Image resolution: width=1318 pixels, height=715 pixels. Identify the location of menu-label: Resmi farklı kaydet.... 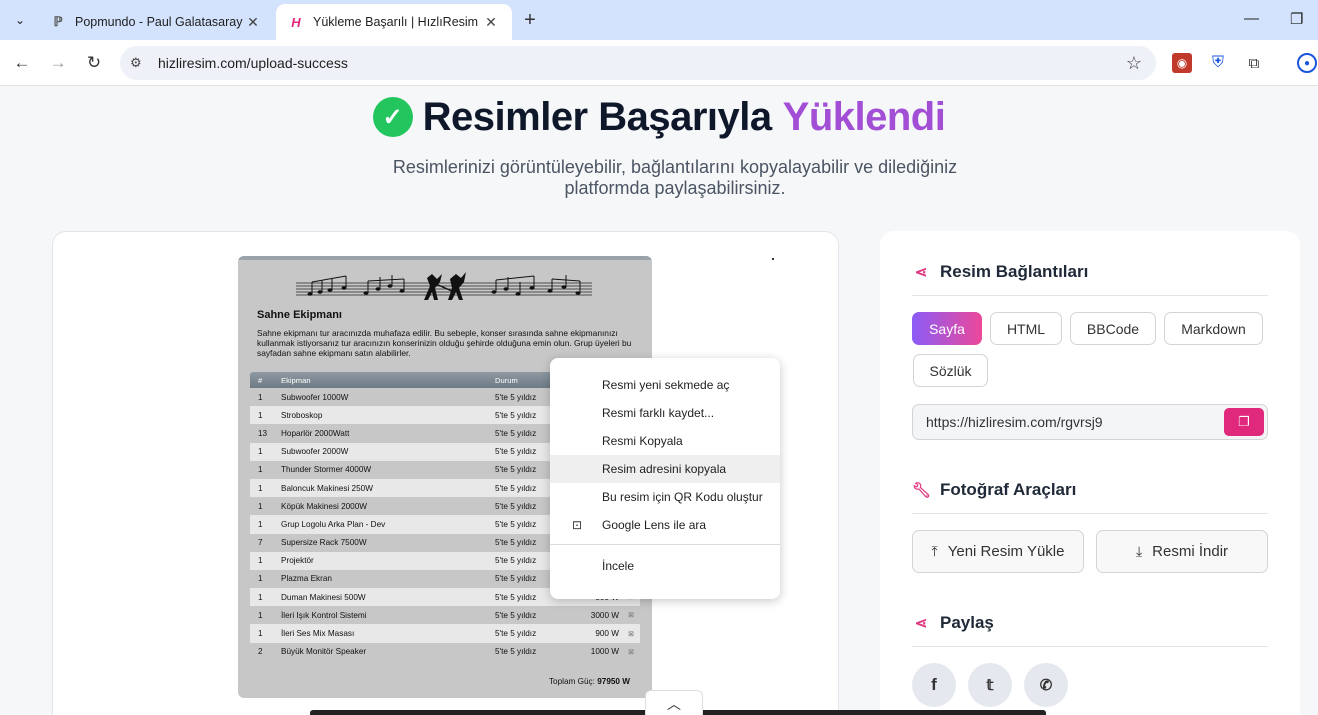
(658, 413).